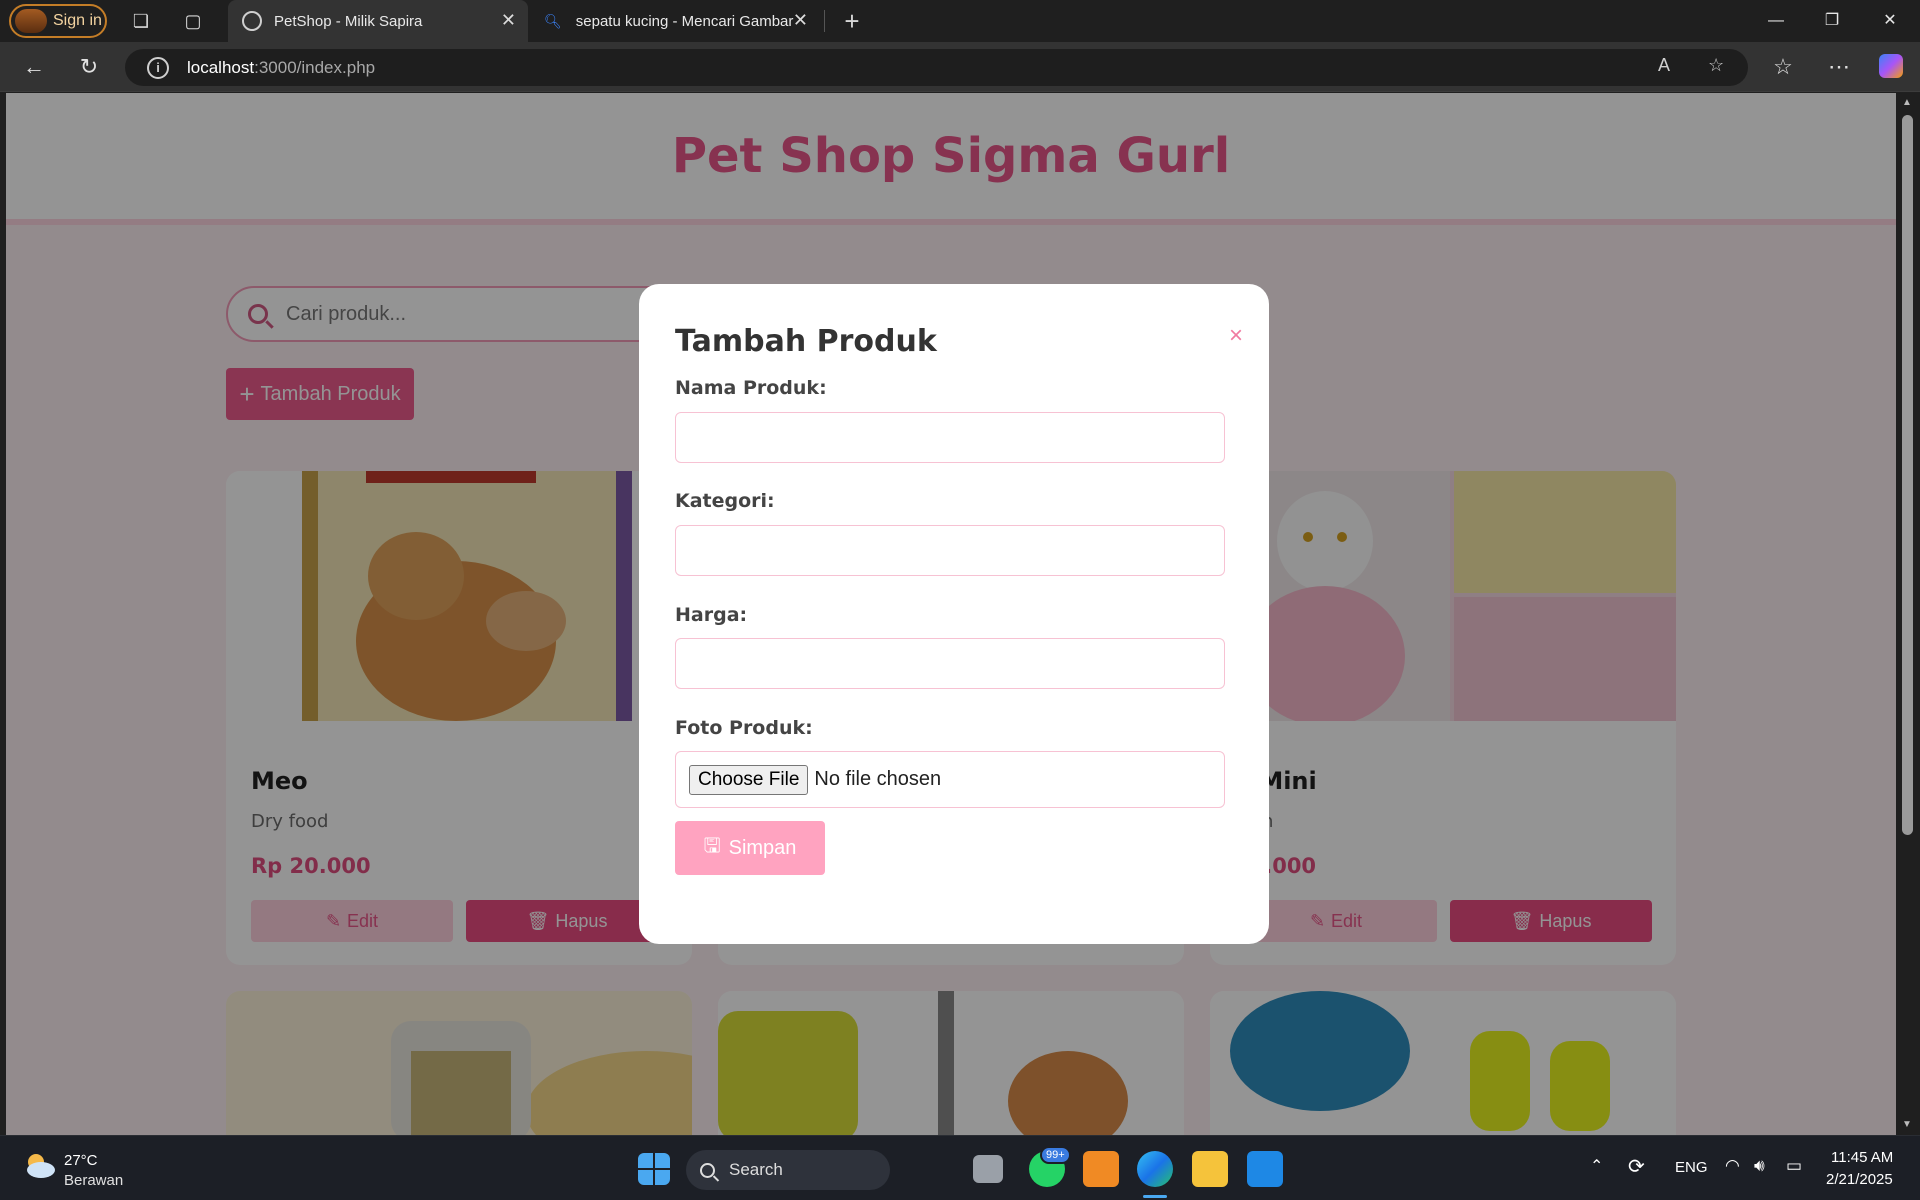  I want to click on sync-icon: ⟳, so click(1636, 1166).